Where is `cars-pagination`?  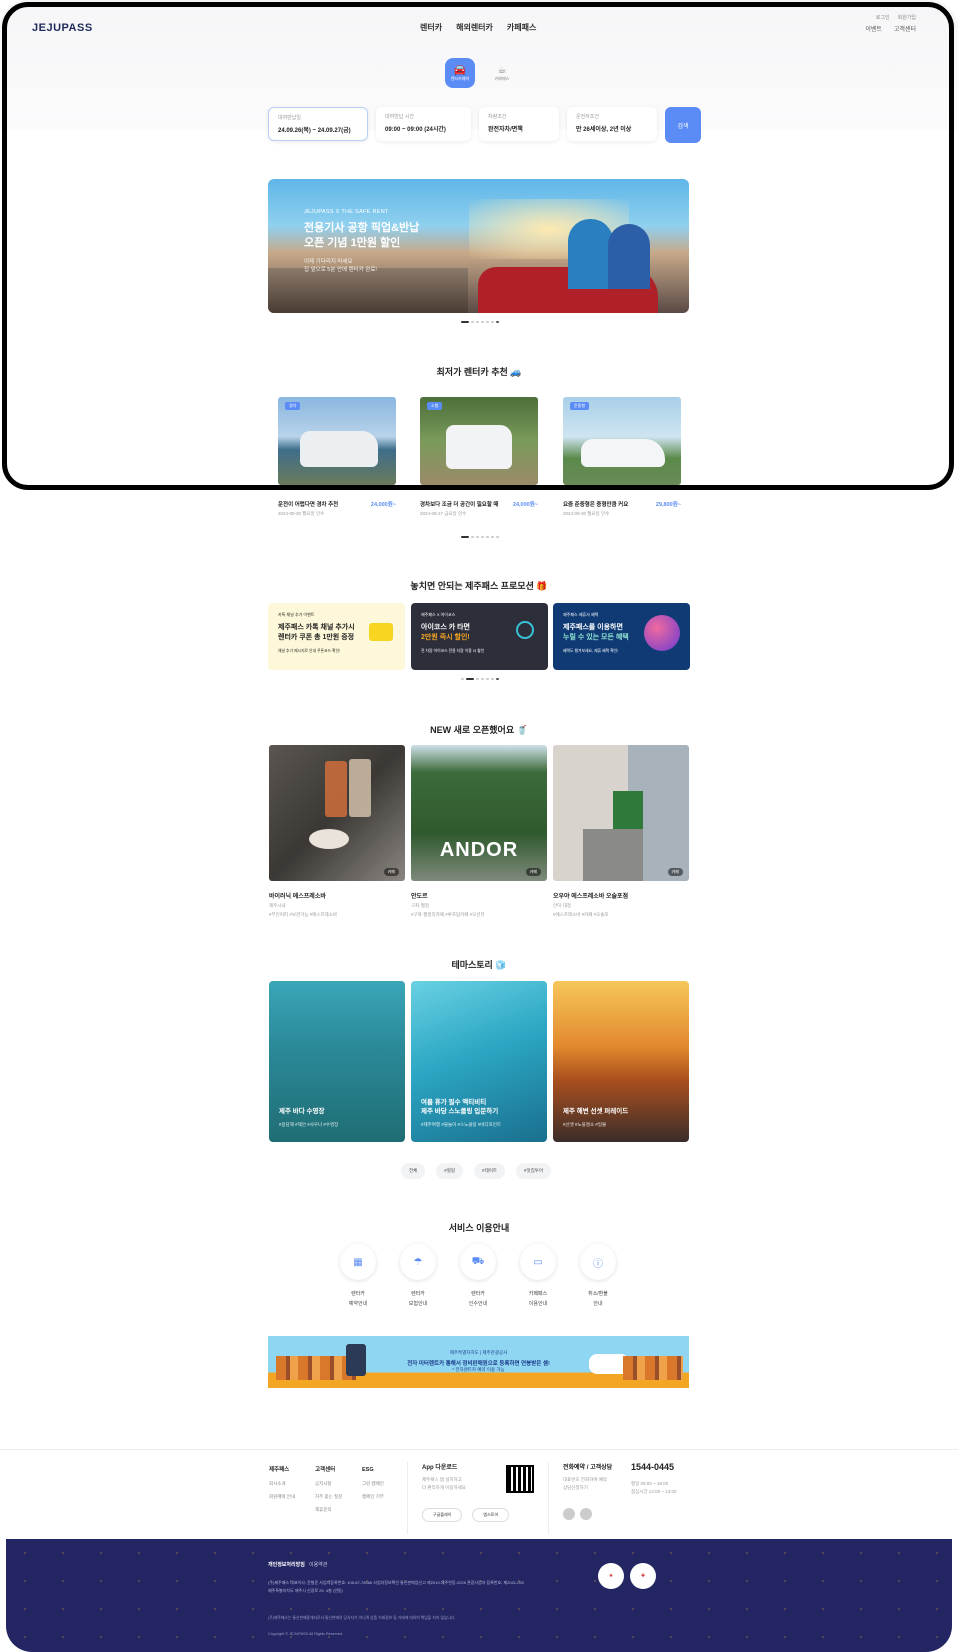
cars-pagination is located at coordinates (480, 537).